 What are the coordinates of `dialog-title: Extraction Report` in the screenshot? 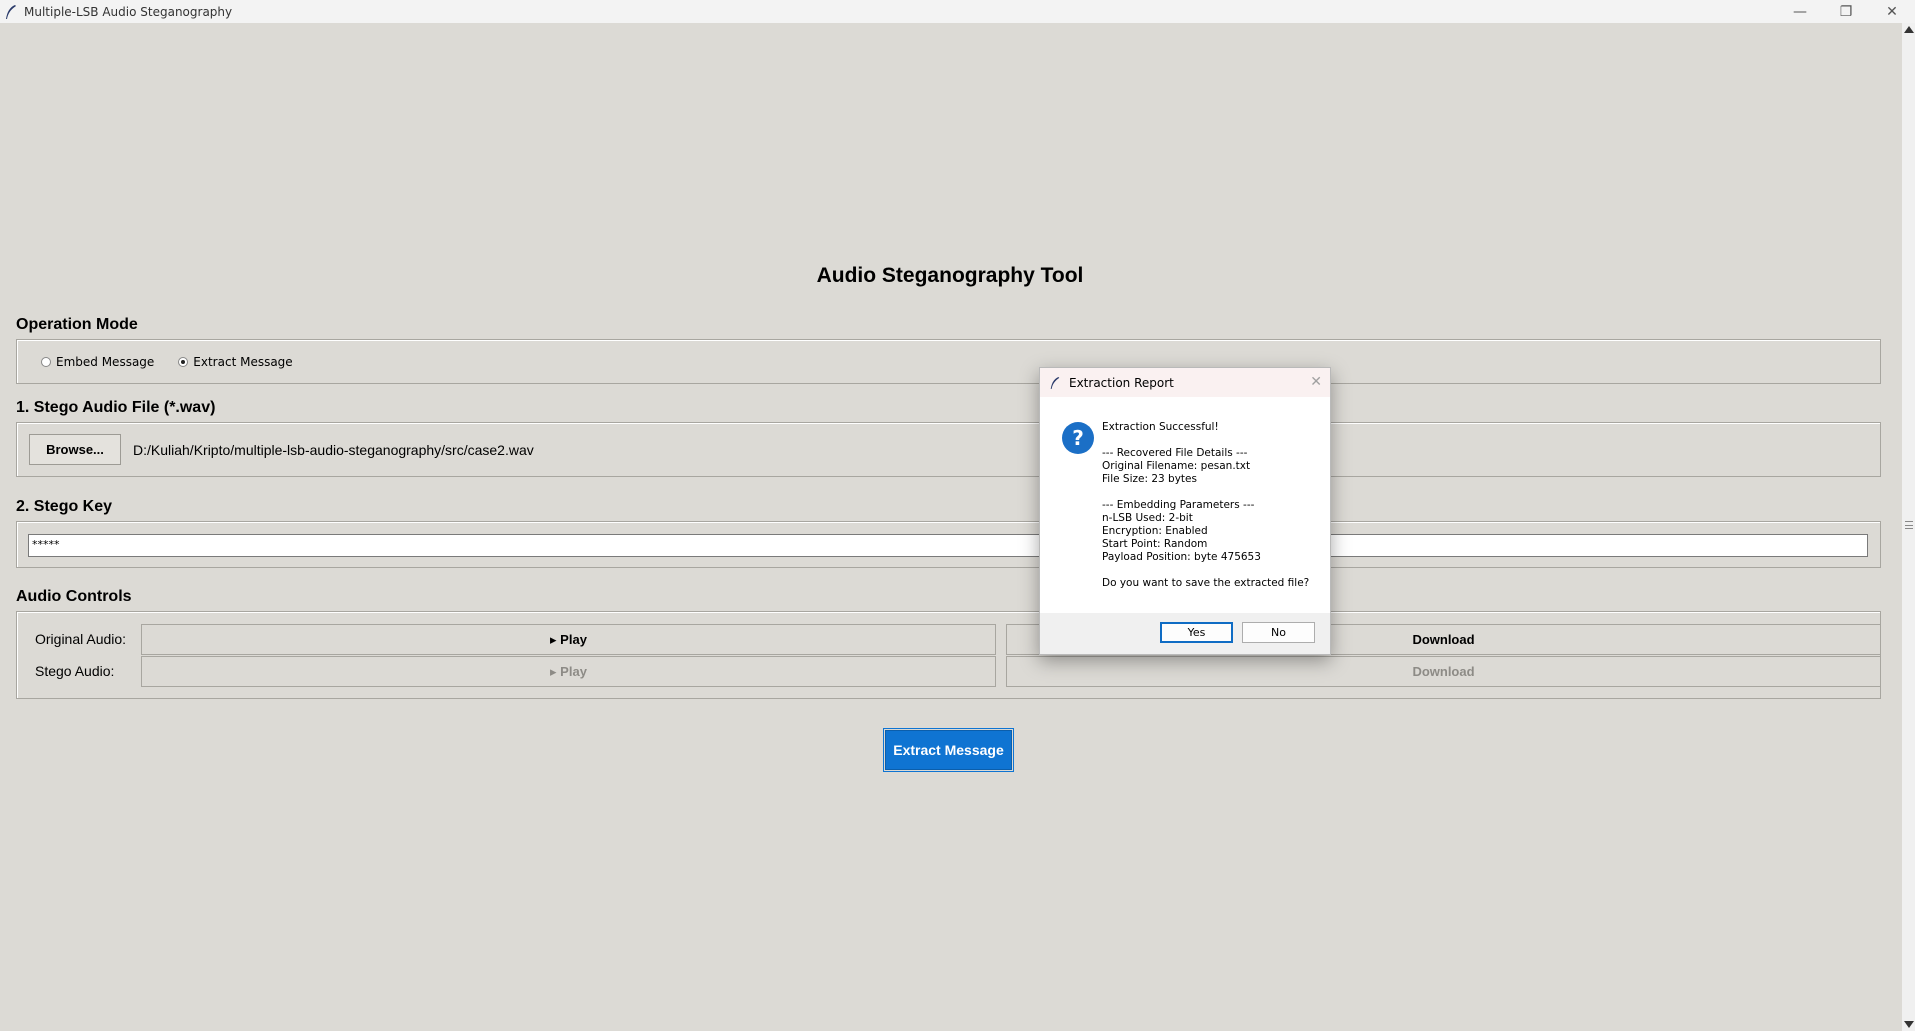 It's located at (1121, 382).